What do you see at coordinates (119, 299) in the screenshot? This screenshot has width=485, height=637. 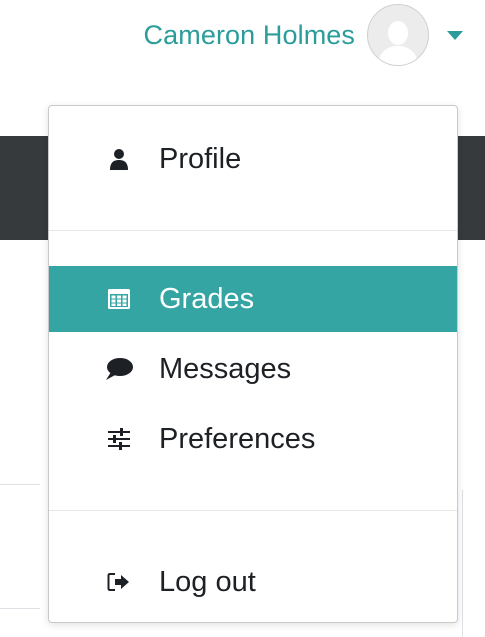 I see `grades-table-icon` at bounding box center [119, 299].